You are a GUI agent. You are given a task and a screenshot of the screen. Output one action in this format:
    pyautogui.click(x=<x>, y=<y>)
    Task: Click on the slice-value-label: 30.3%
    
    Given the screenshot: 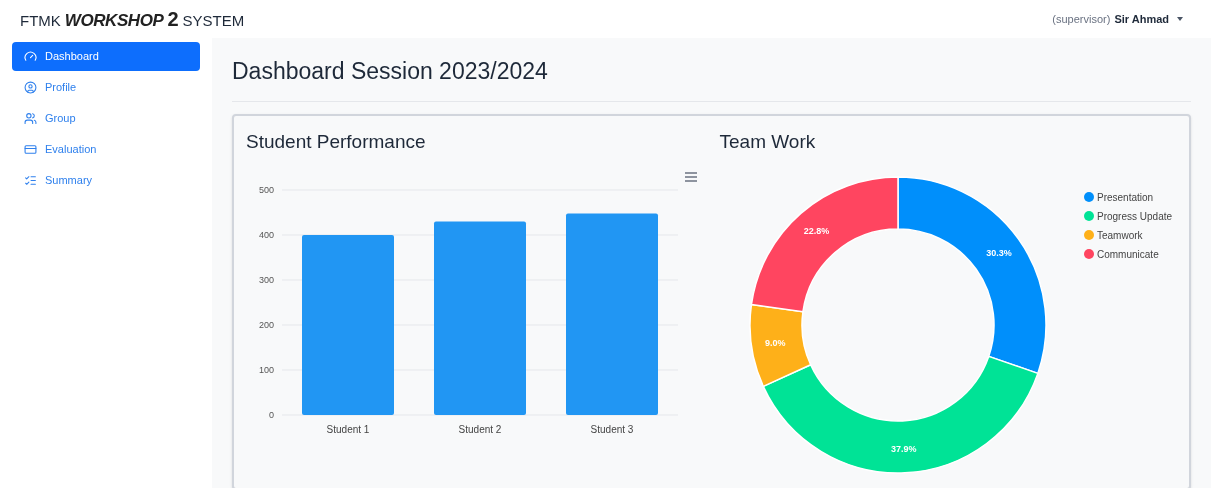 What is the action you would take?
    pyautogui.click(x=998, y=253)
    